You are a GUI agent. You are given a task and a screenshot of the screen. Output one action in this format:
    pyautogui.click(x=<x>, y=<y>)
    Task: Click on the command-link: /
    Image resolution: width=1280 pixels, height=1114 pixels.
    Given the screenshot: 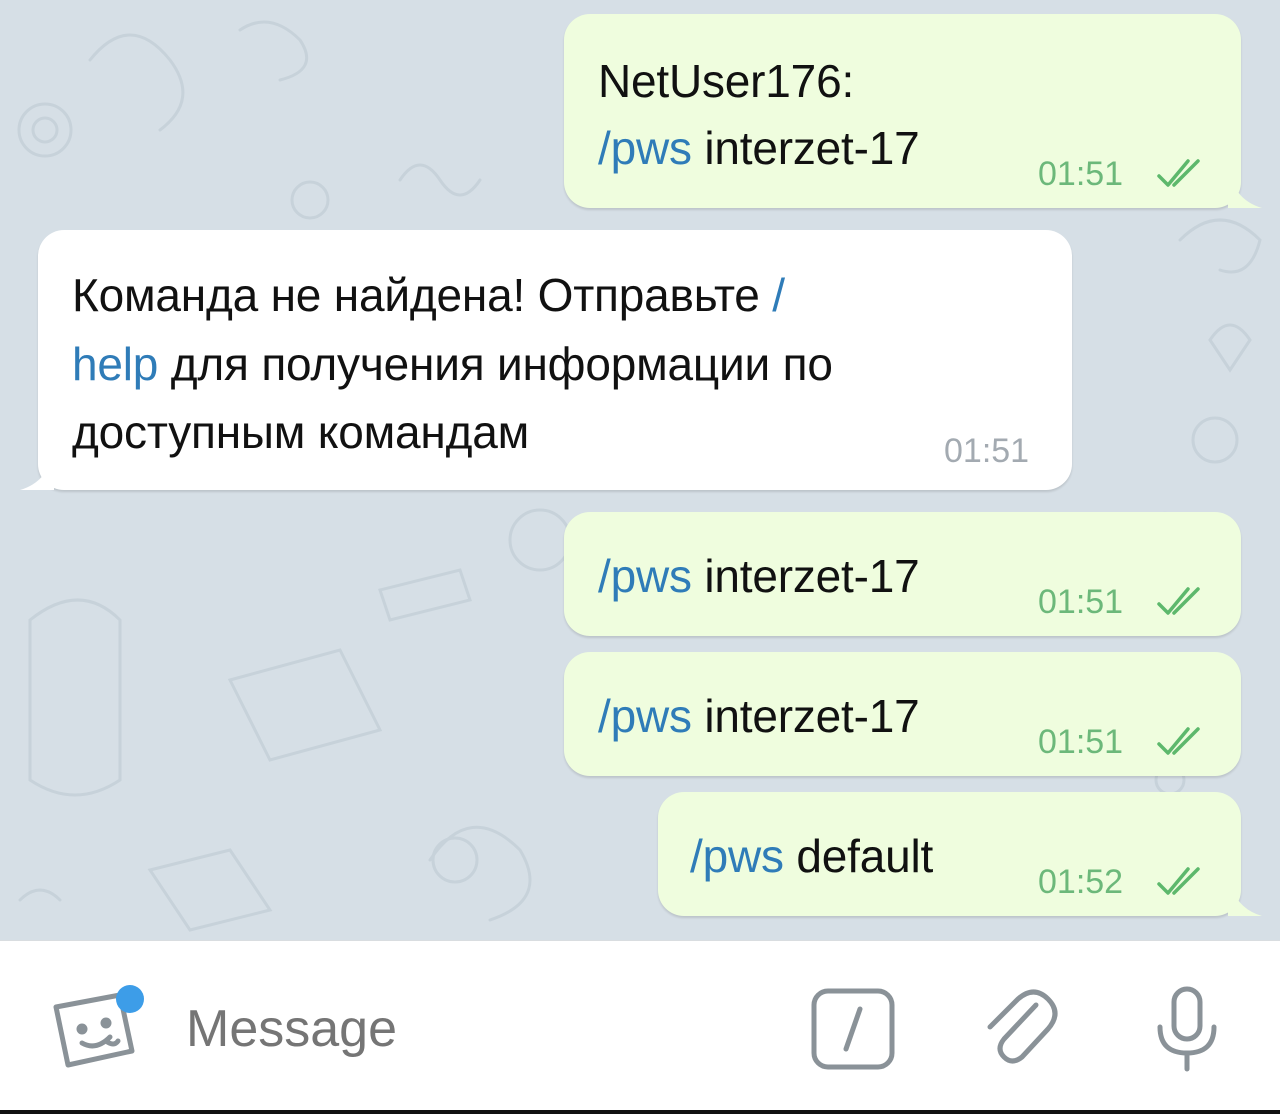 What is the action you would take?
    pyautogui.click(x=778, y=295)
    